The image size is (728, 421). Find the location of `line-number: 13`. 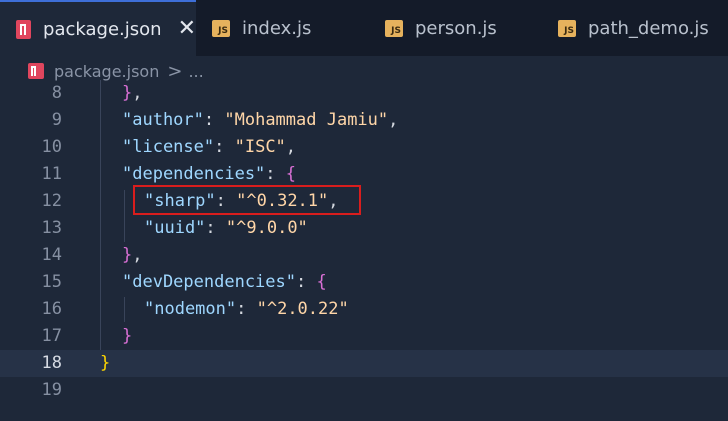

line-number: 13 is located at coordinates (51, 228).